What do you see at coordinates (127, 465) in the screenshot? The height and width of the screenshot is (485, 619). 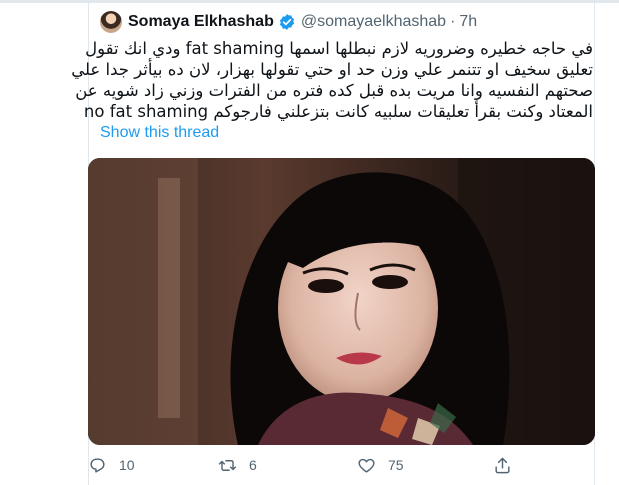 I see `reply-count: 10` at bounding box center [127, 465].